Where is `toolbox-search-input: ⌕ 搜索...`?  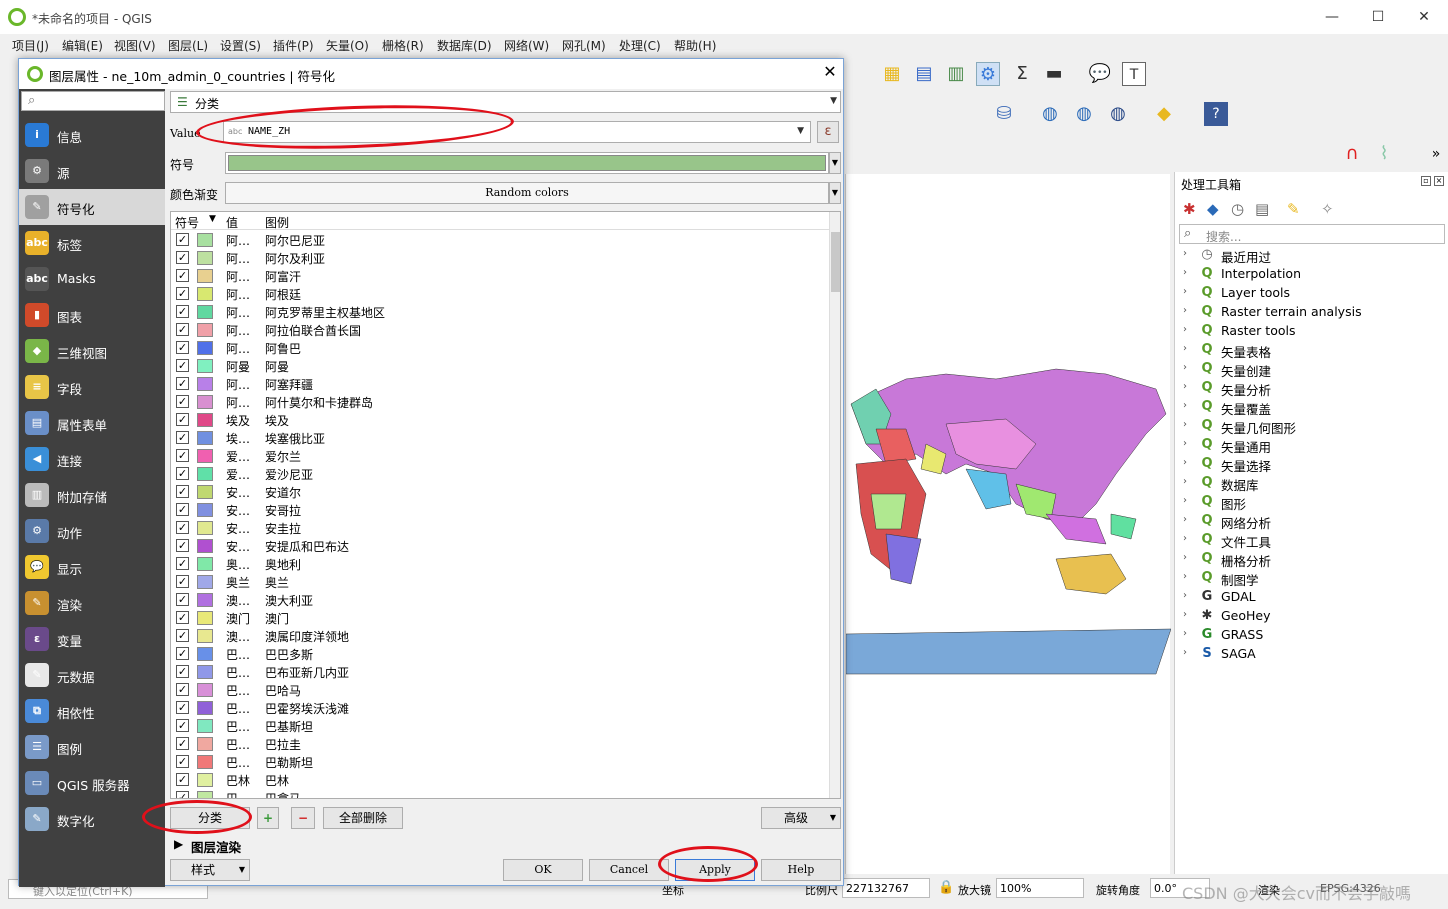 toolbox-search-input: ⌕ 搜索... is located at coordinates (1312, 234).